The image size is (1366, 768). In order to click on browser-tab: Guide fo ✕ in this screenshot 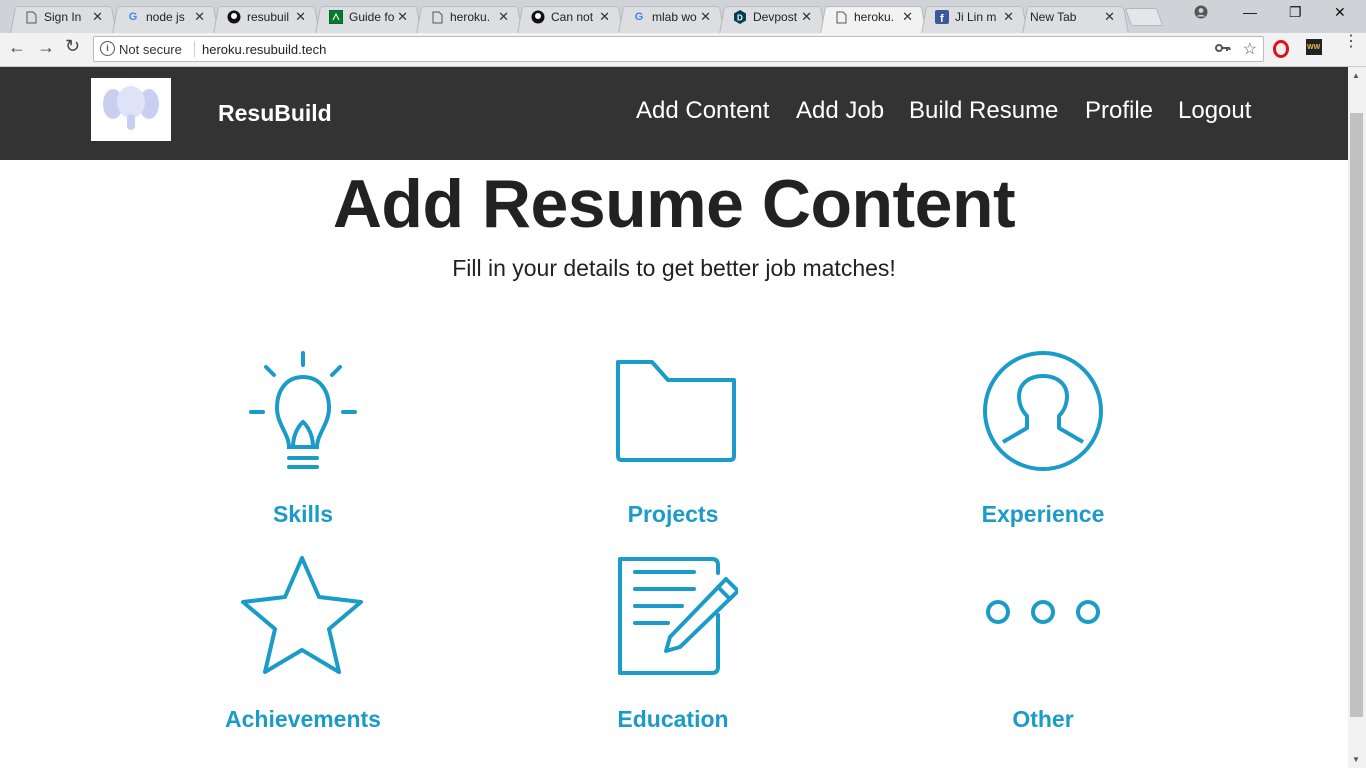, I will do `click(368, 19)`.